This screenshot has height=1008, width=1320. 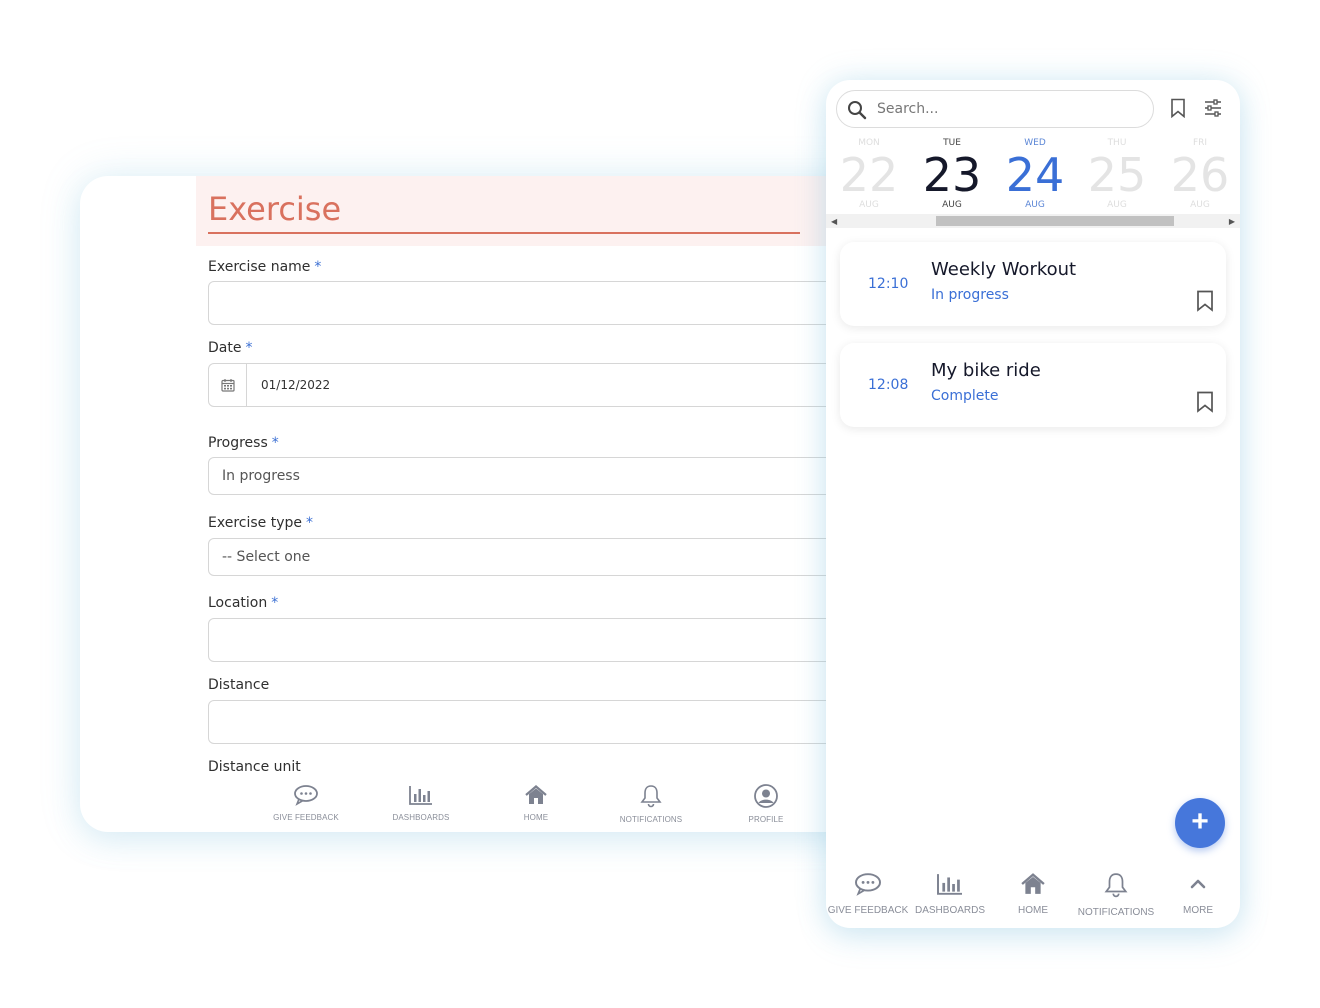 I want to click on progress-value: In progress, so click(x=261, y=476).